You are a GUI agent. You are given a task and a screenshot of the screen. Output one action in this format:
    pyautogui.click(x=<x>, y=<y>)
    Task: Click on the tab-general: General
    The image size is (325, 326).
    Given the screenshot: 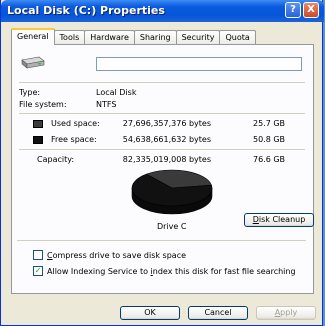 What is the action you would take?
    pyautogui.click(x=33, y=36)
    